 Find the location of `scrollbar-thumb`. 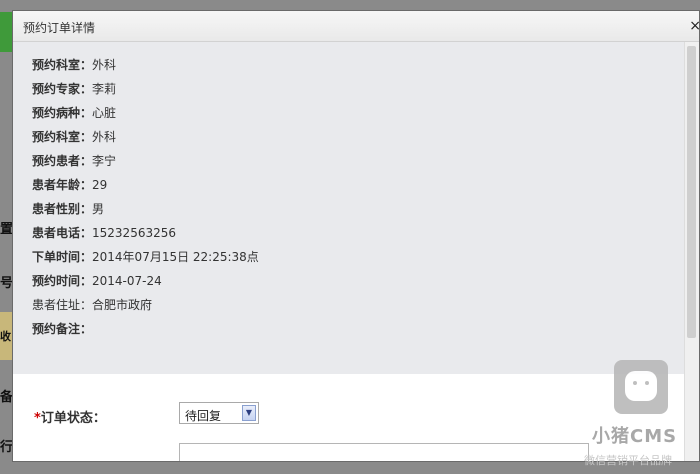

scrollbar-thumb is located at coordinates (691, 192).